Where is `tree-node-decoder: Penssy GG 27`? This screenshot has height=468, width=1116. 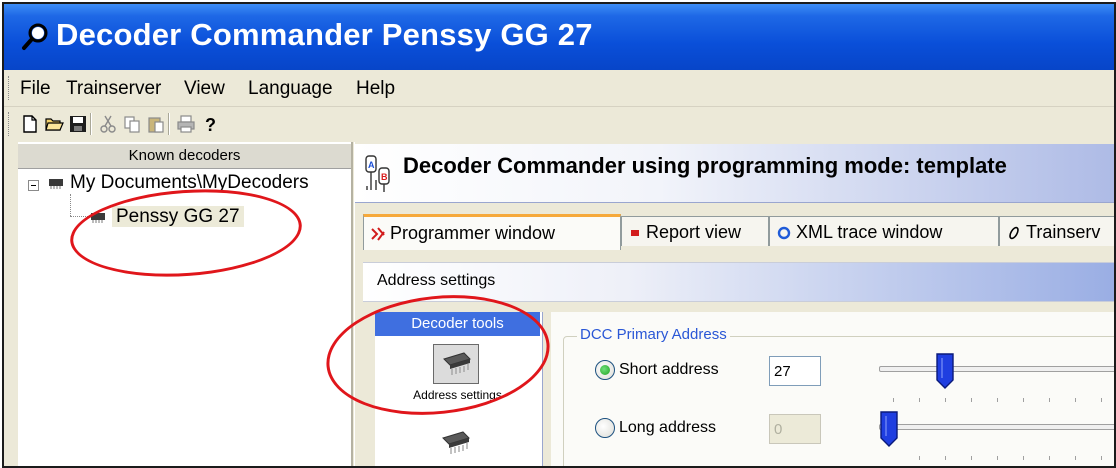 tree-node-decoder: Penssy GG 27 is located at coordinates (166, 217).